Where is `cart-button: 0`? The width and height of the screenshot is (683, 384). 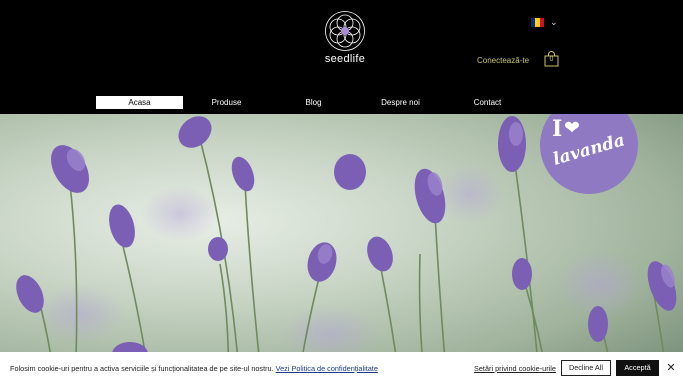
cart-button: 0 is located at coordinates (551, 59).